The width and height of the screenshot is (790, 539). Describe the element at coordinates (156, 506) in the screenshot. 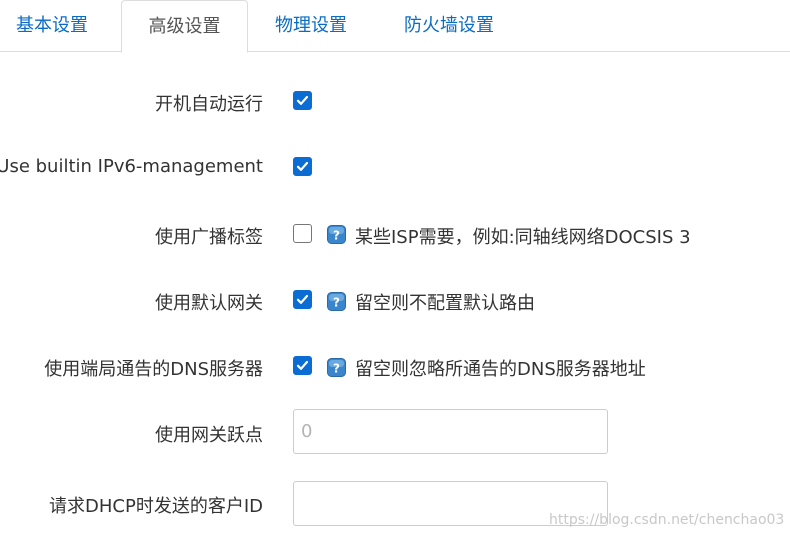

I see `client-id-label: 请求DHCP时发送的客户ID` at that location.